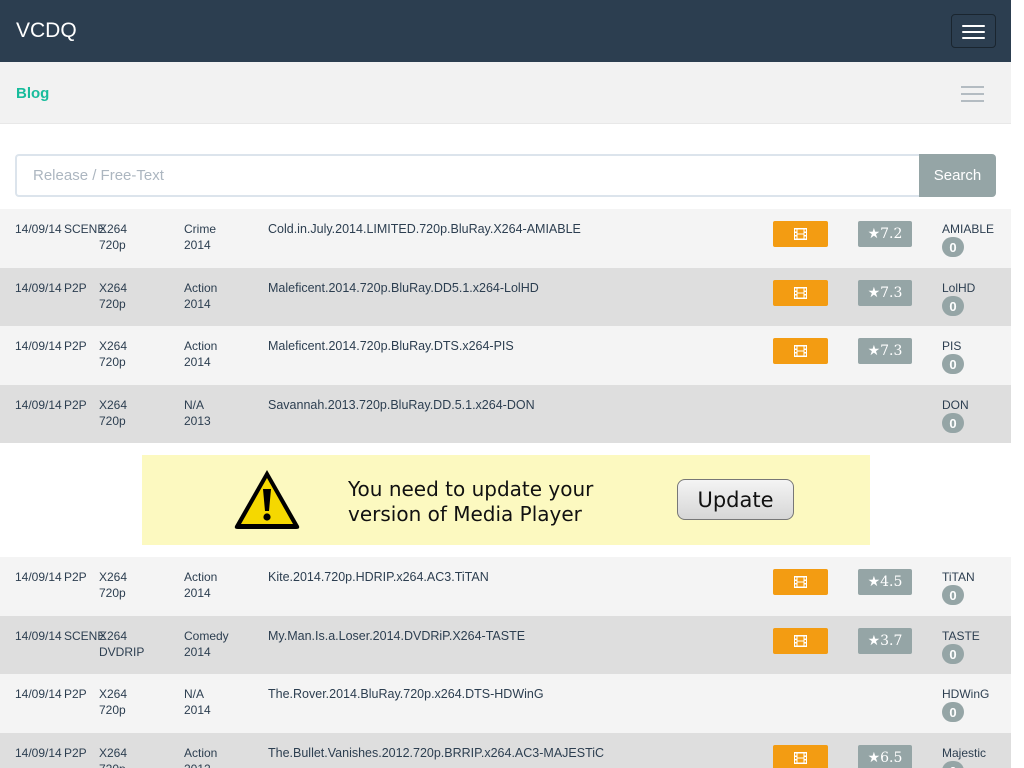  I want to click on release-year: 2013, so click(197, 421).